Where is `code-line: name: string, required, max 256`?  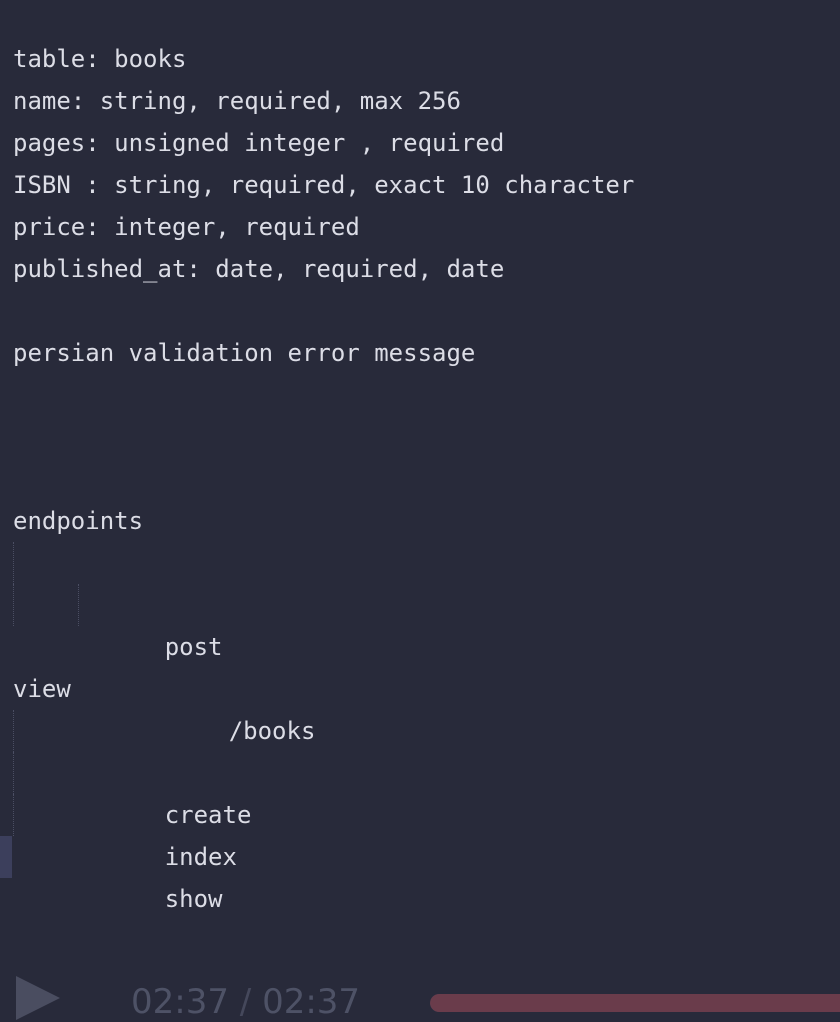 code-line: name: string, required, max 256 is located at coordinates (420, 101).